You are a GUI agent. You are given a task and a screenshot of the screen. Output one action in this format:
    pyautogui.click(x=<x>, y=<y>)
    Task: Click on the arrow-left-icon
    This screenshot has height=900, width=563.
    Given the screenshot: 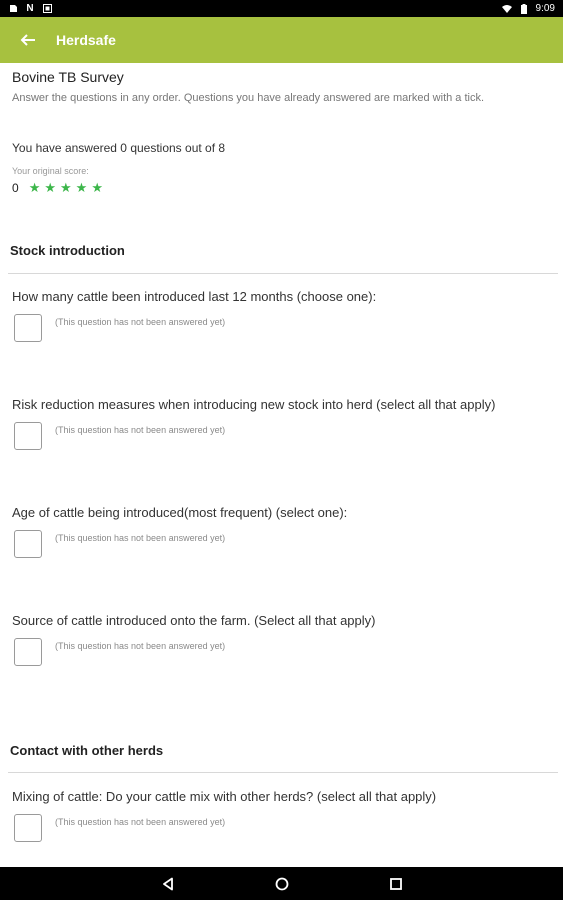 What is the action you would take?
    pyautogui.click(x=28, y=40)
    